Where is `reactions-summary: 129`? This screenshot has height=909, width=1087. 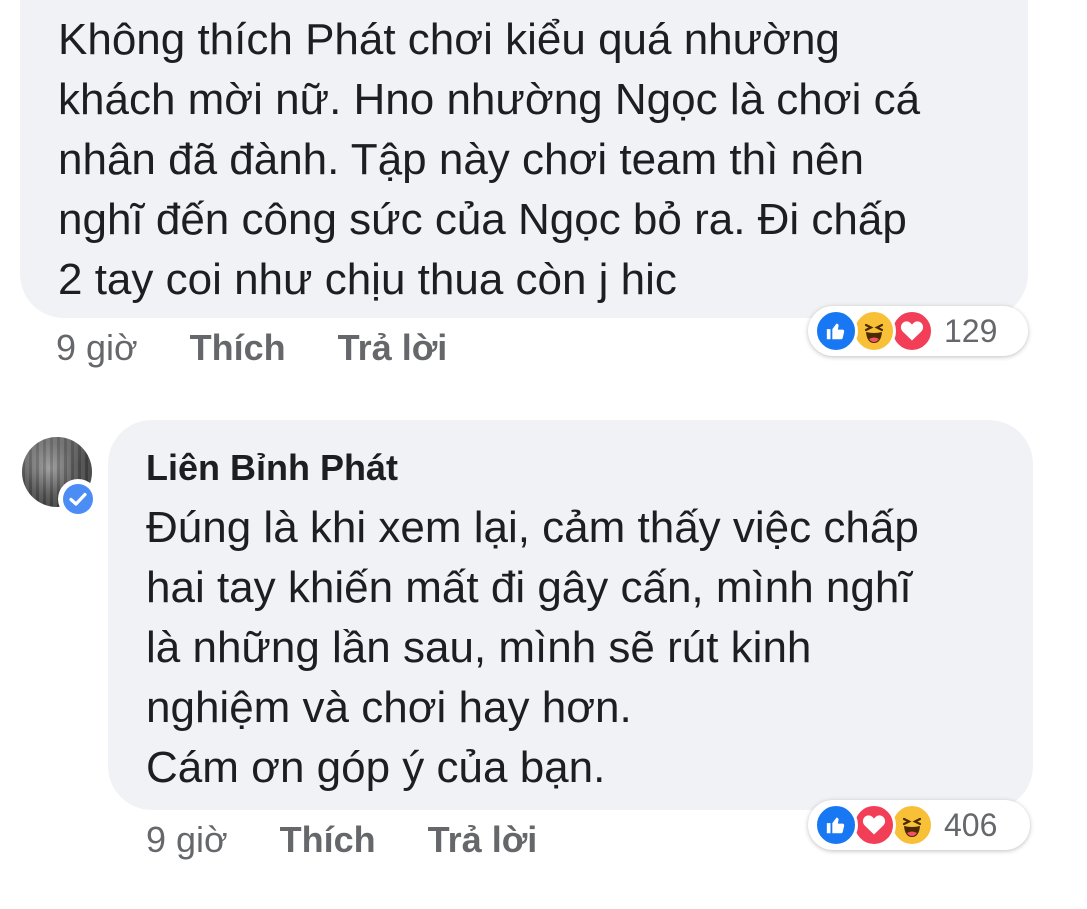 reactions-summary: 129 is located at coordinates (918, 331).